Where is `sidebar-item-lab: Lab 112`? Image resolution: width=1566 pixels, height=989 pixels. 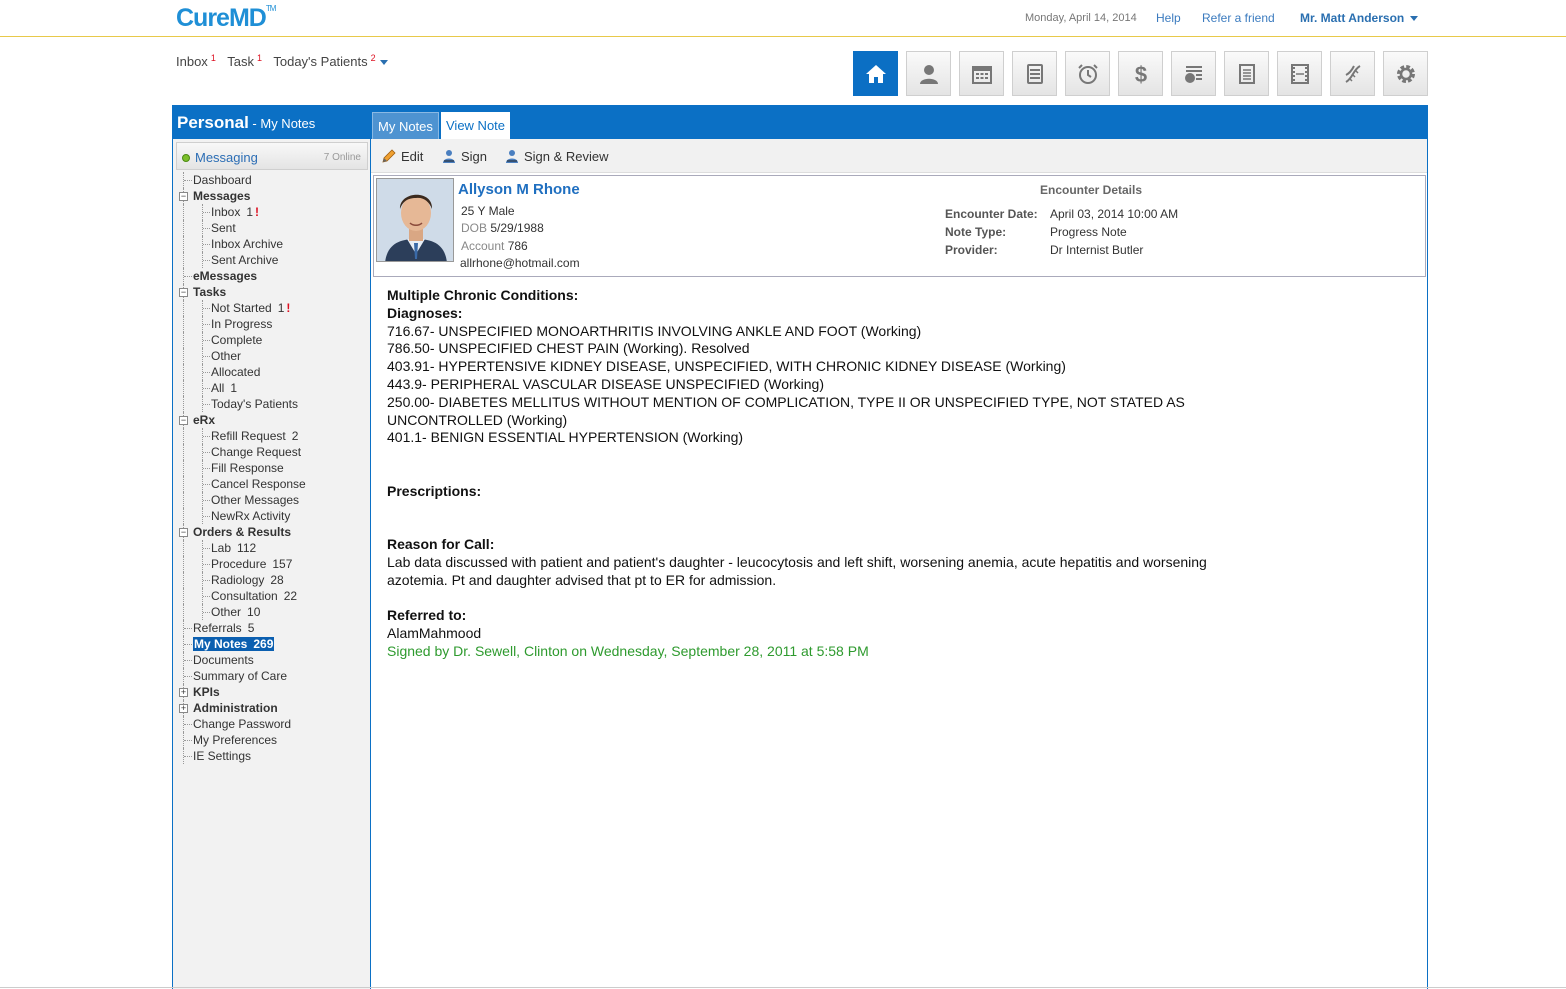 sidebar-item-lab: Lab 112 is located at coordinates (272, 548).